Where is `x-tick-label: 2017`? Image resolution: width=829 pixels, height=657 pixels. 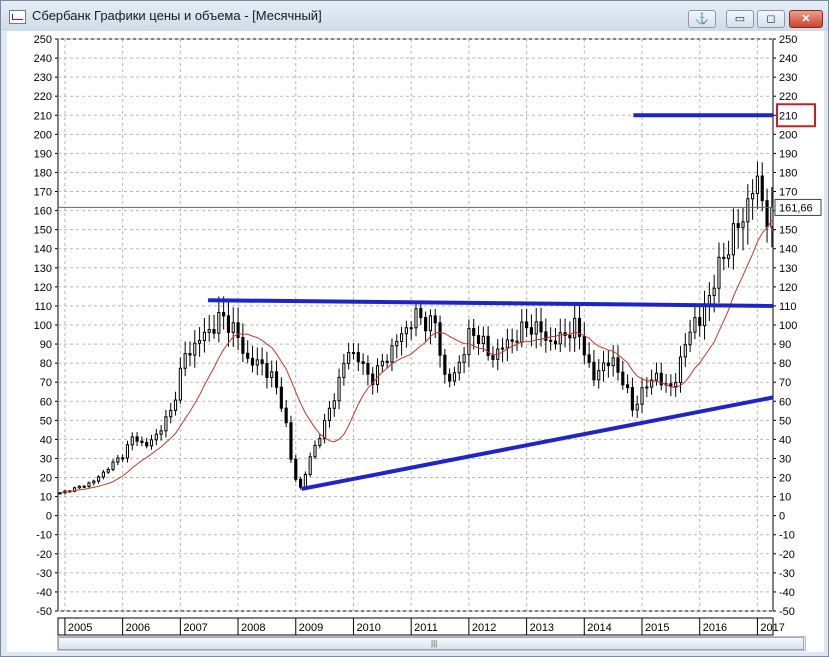
x-tick-label: 2017 is located at coordinates (772, 628).